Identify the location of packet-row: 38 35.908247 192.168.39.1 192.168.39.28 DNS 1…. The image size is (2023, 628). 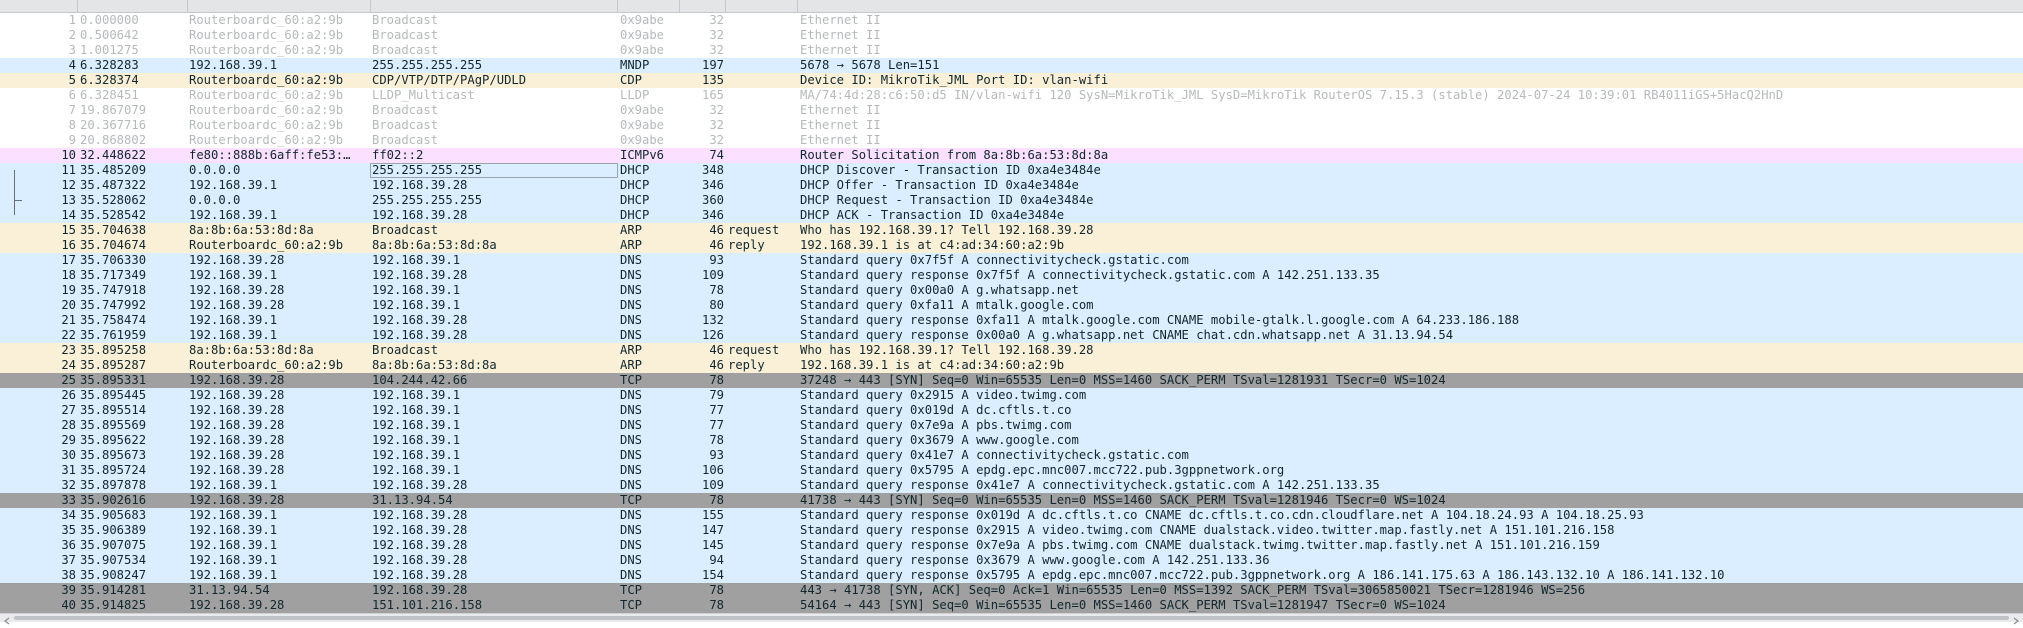
(1011, 575).